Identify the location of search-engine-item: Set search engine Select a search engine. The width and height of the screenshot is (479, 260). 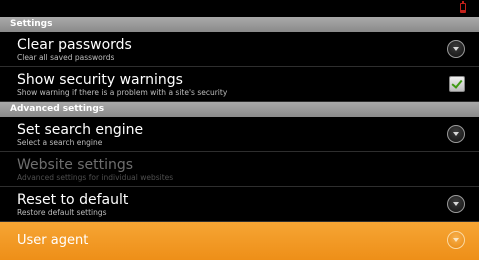
(239, 134).